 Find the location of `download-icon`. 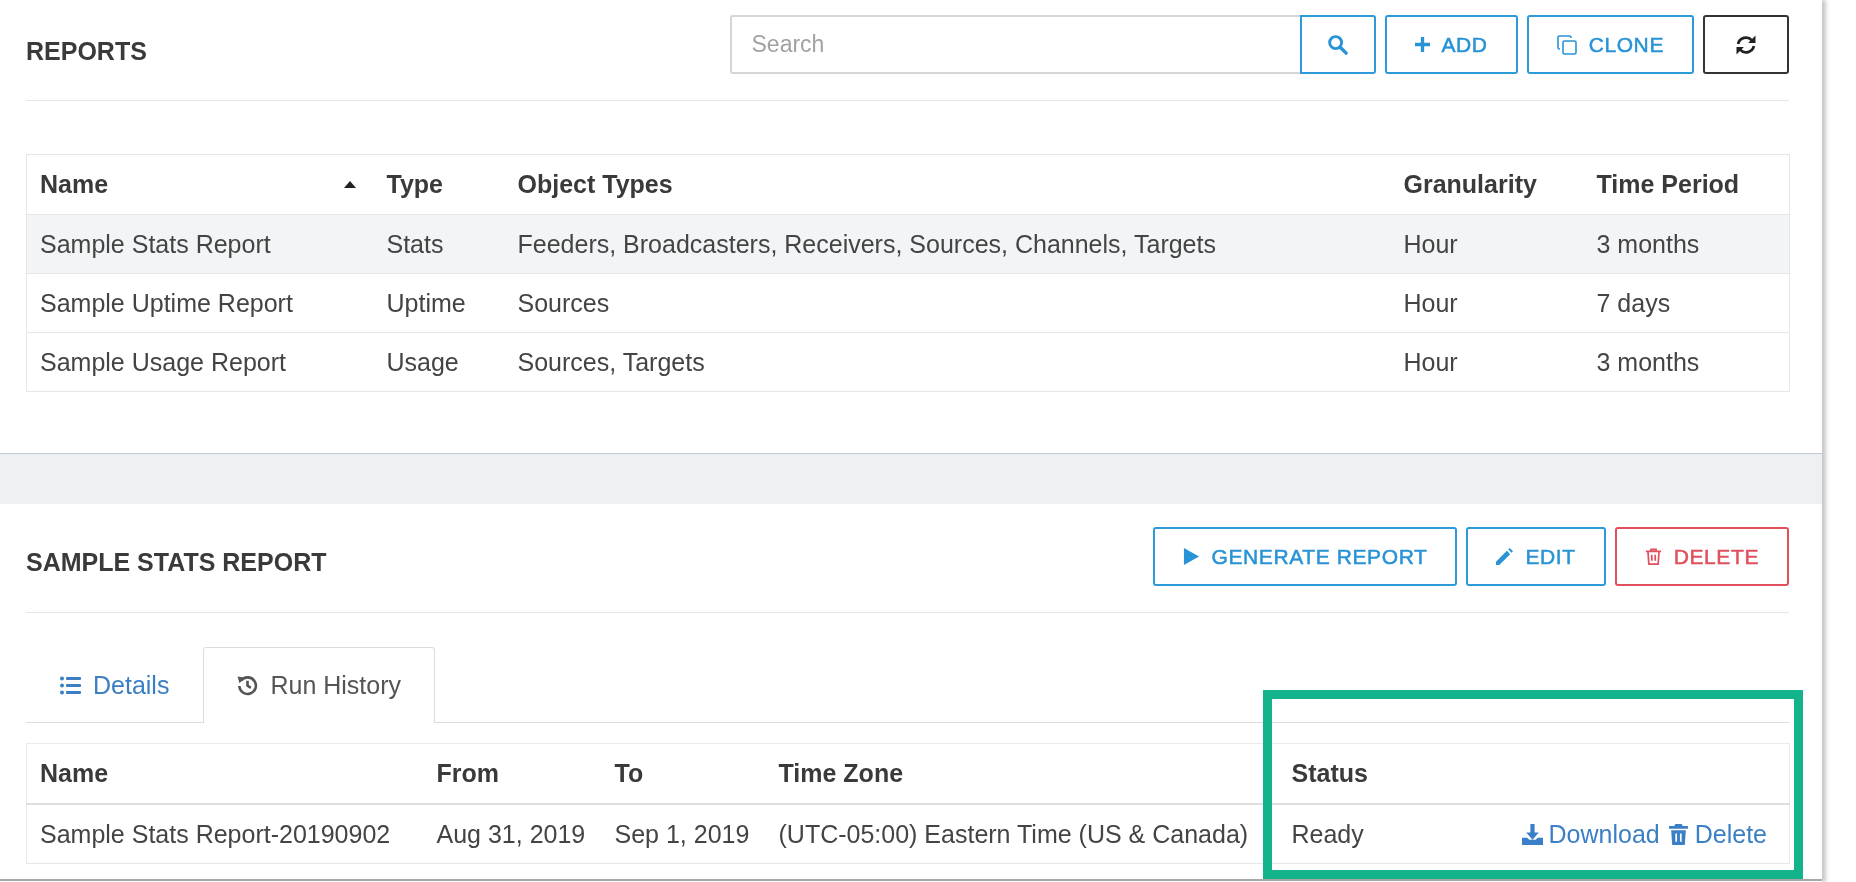

download-icon is located at coordinates (1532, 834).